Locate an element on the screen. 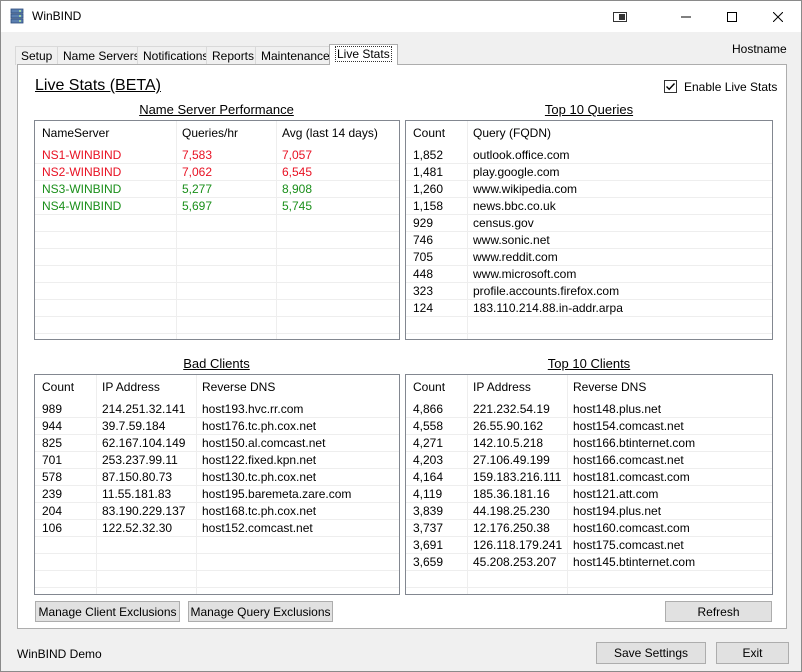 The height and width of the screenshot is (672, 802). save-settings-button: Save Settings is located at coordinates (651, 653).